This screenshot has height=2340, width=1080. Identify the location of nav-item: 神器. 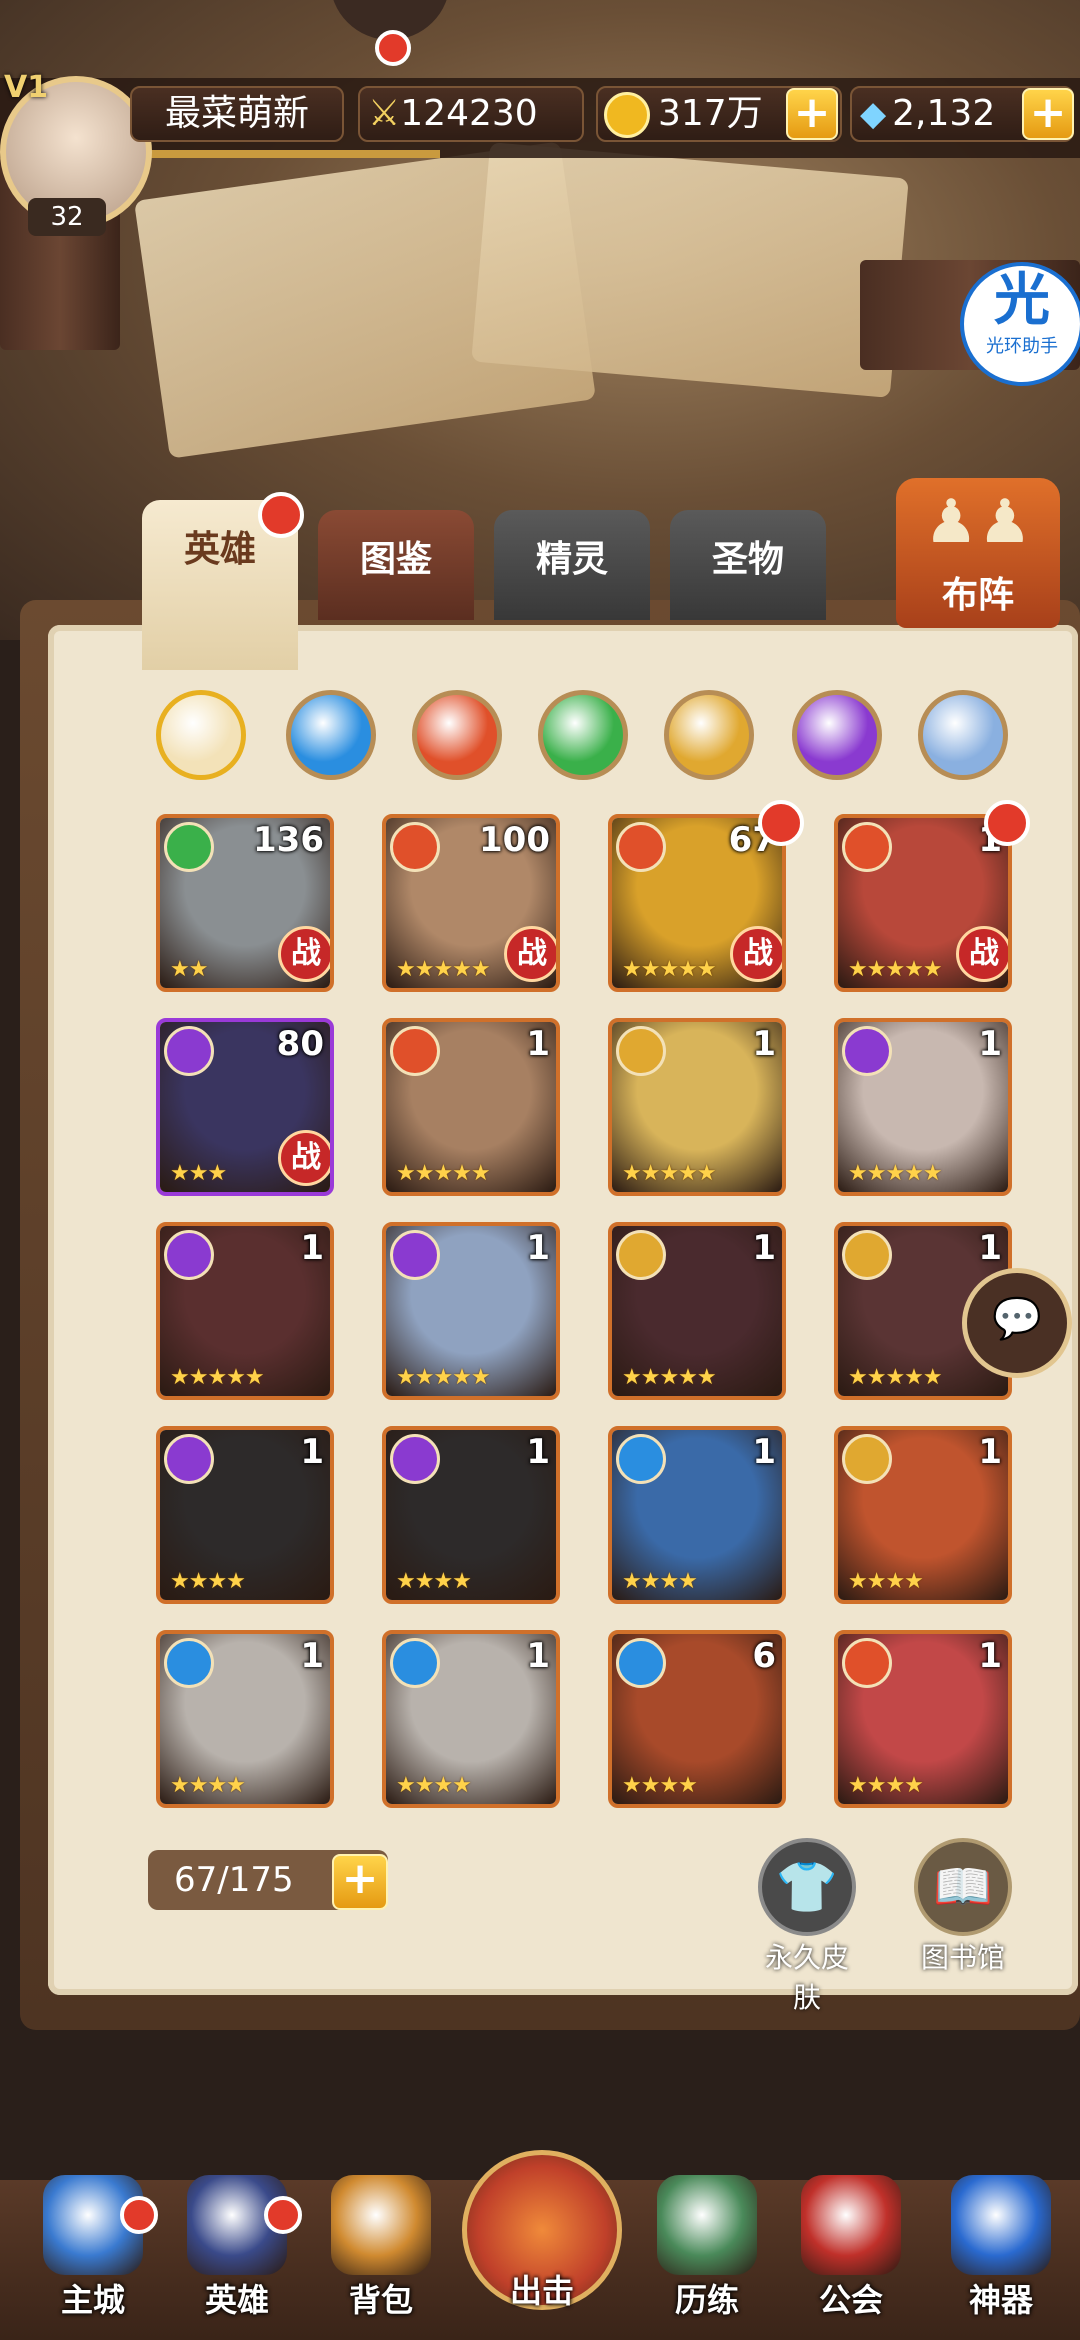
(1001, 2257).